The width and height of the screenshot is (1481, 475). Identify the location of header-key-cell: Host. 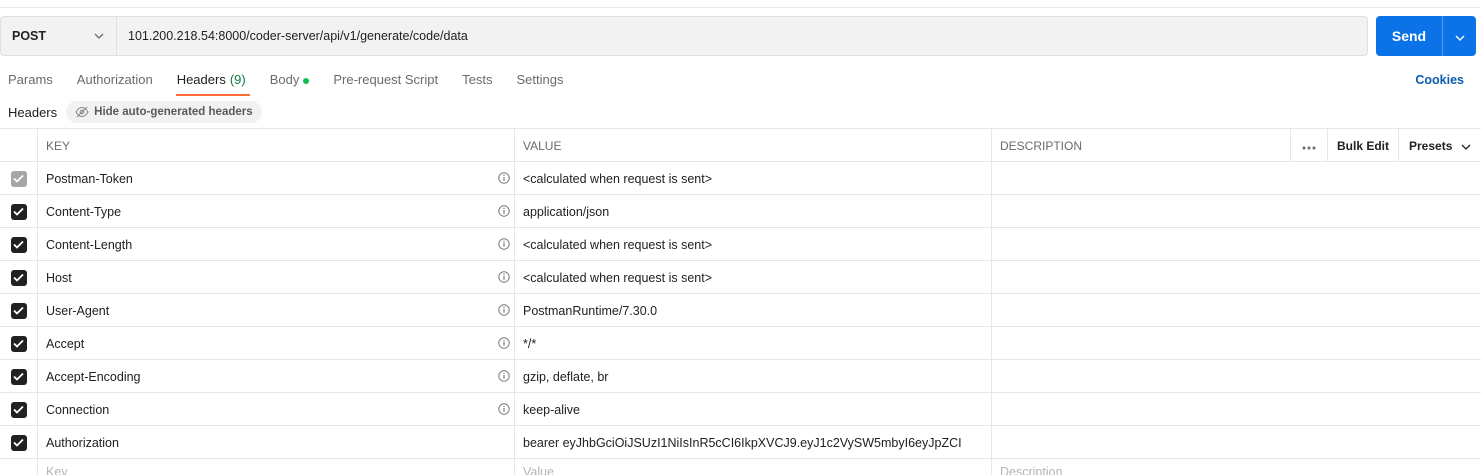
(276, 277).